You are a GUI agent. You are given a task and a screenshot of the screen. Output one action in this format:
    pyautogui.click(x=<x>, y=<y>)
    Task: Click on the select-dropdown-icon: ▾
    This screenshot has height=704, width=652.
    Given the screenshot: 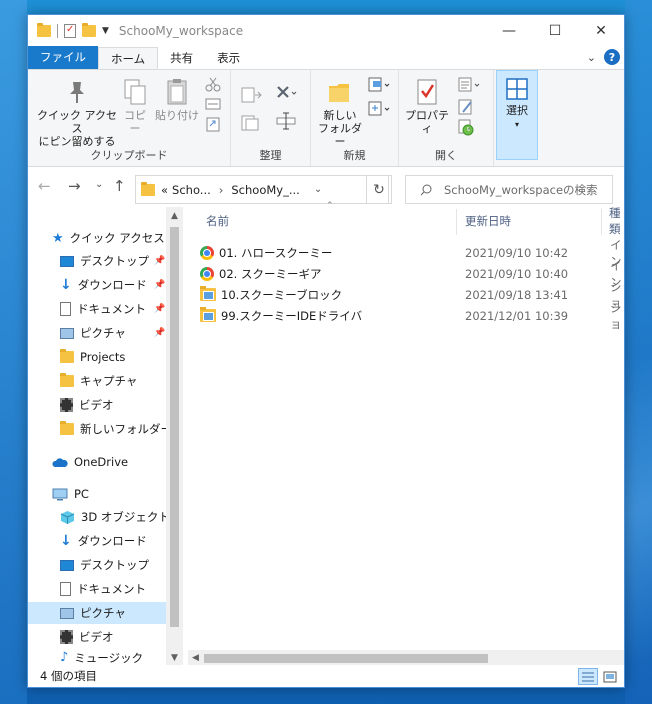 What is the action you would take?
    pyautogui.click(x=516, y=124)
    